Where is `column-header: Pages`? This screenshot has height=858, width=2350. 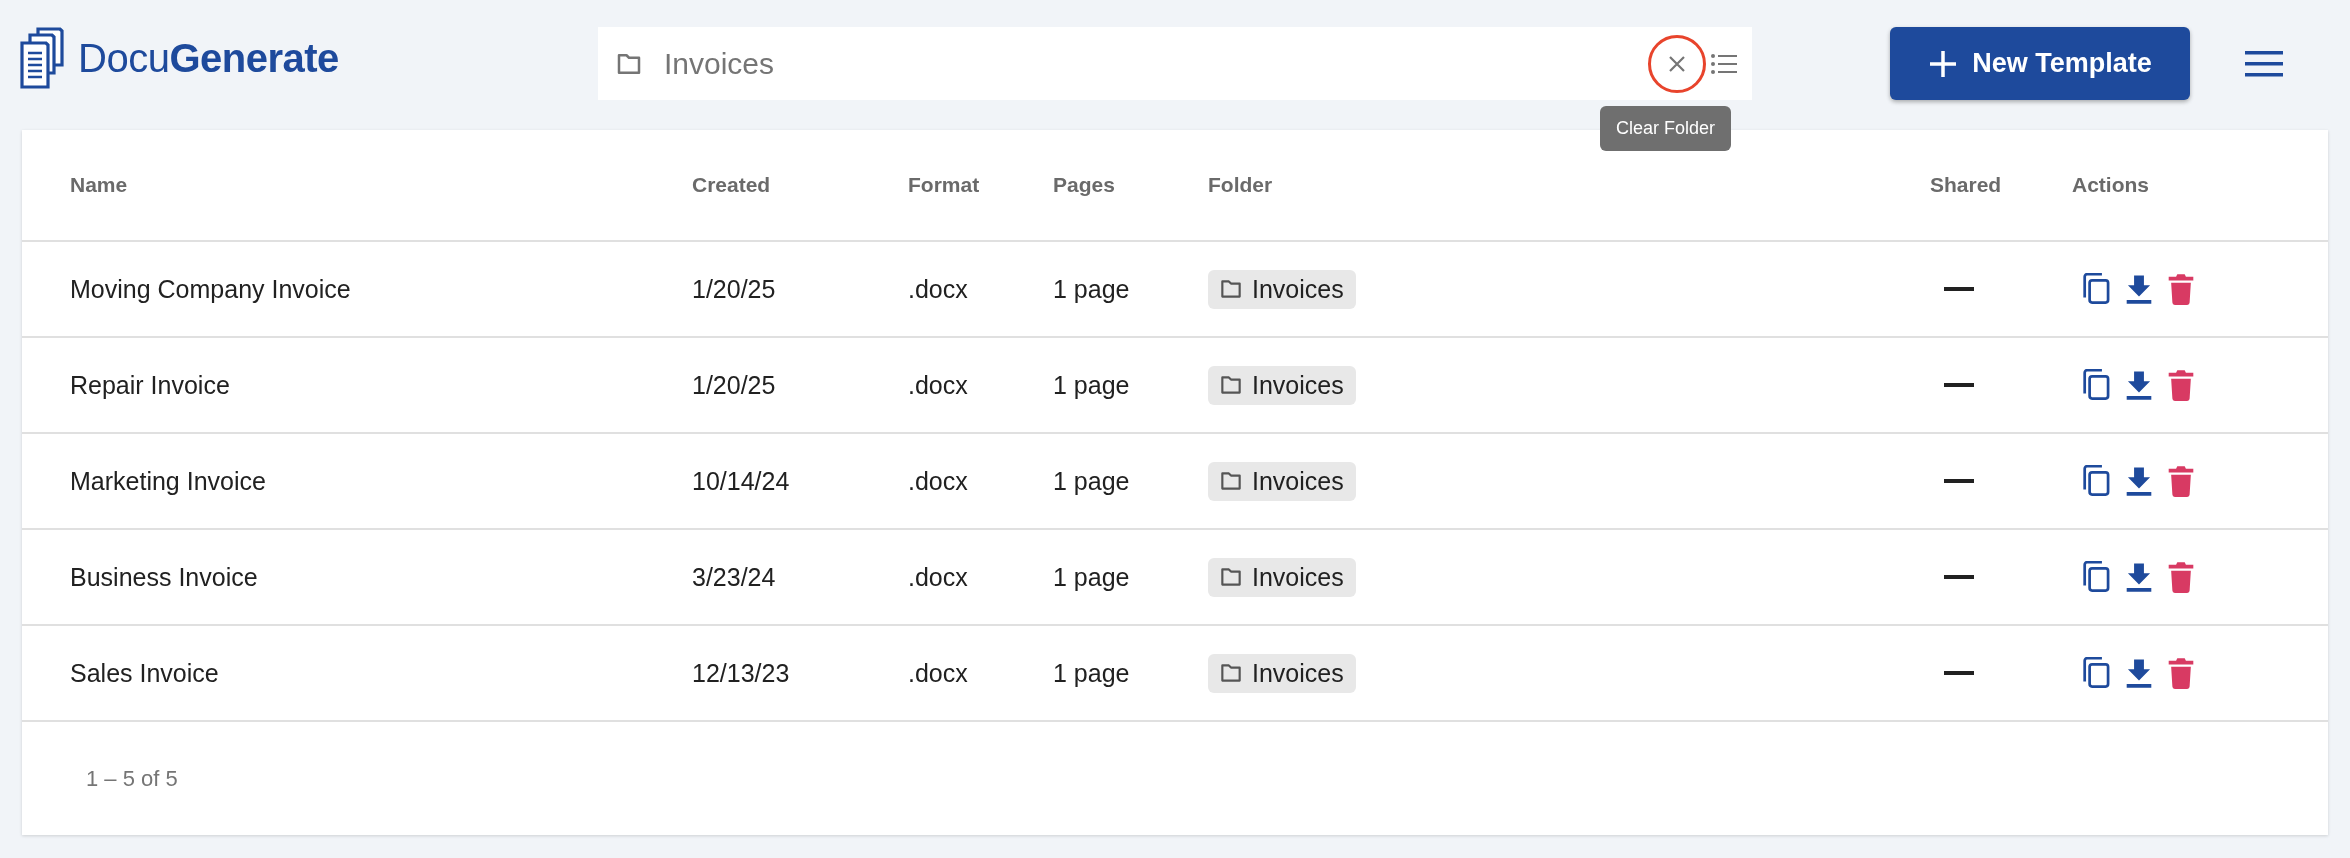
column-header: Pages is located at coordinates (1084, 185).